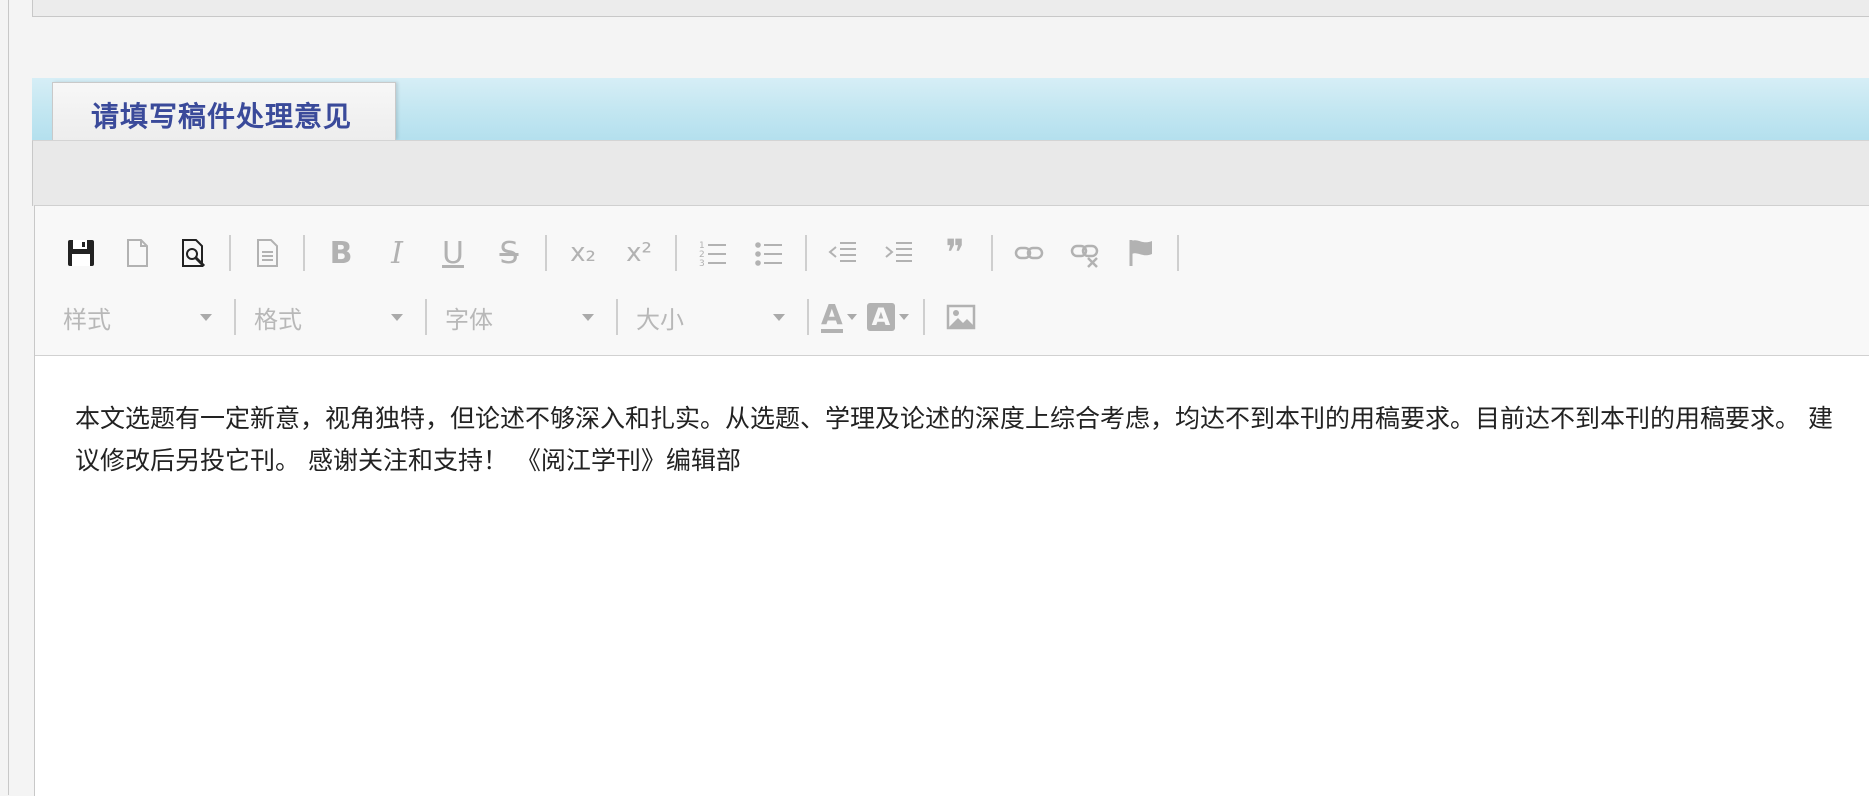 This screenshot has width=1869, height=796. I want to click on section-tab: 请填写稿件处理意见, so click(224, 111).